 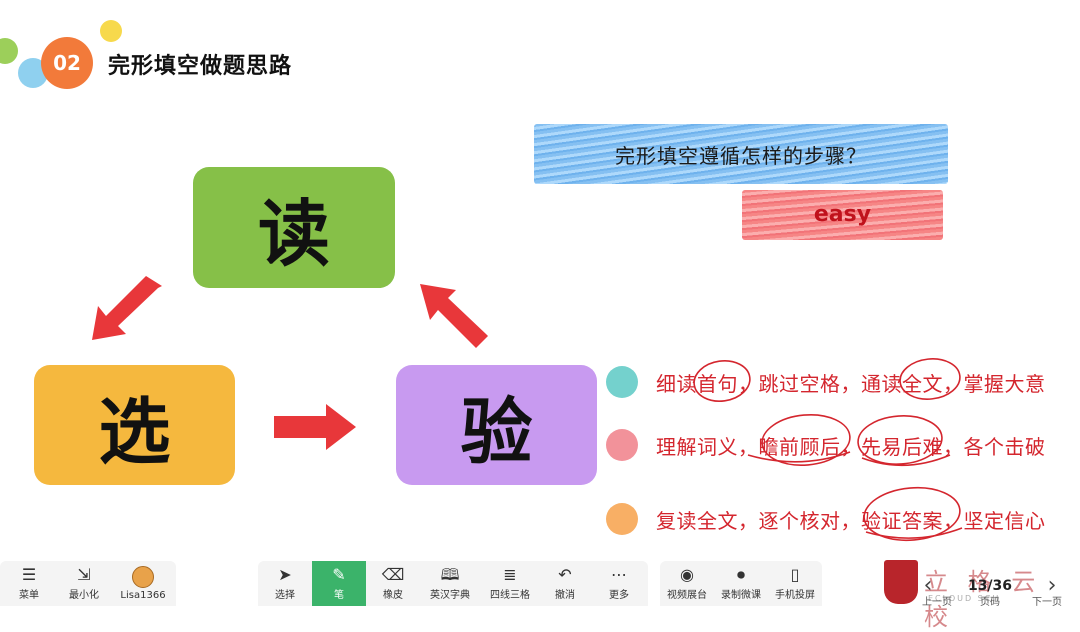 I want to click on phone-cast-label: 手机投屏, so click(x=795, y=595).